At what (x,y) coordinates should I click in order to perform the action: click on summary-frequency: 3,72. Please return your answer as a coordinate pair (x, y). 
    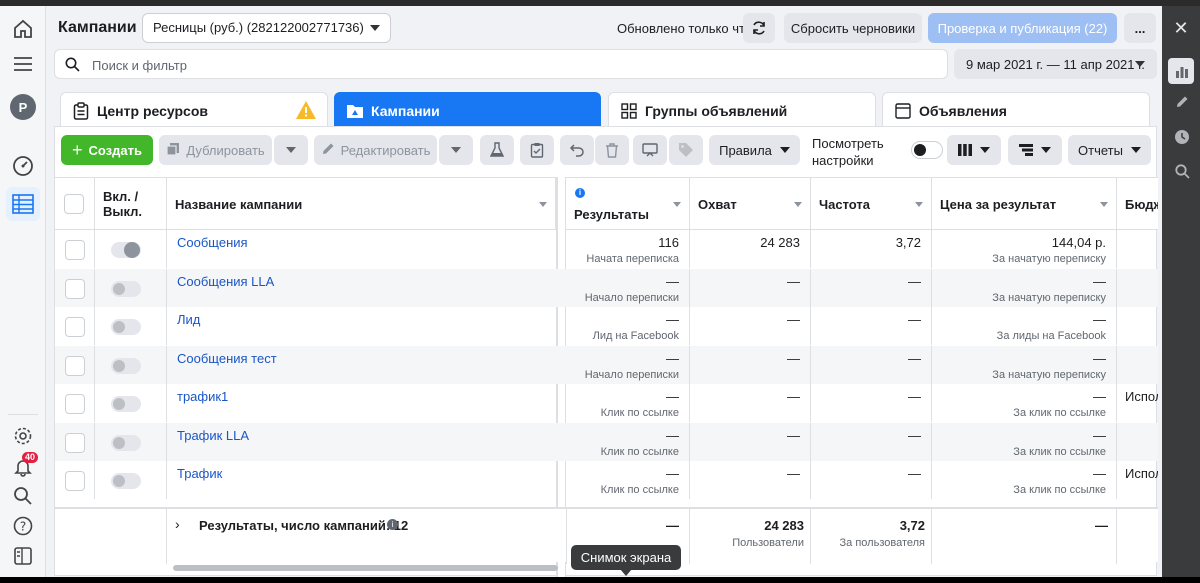
    Looking at the image, I should click on (912, 525).